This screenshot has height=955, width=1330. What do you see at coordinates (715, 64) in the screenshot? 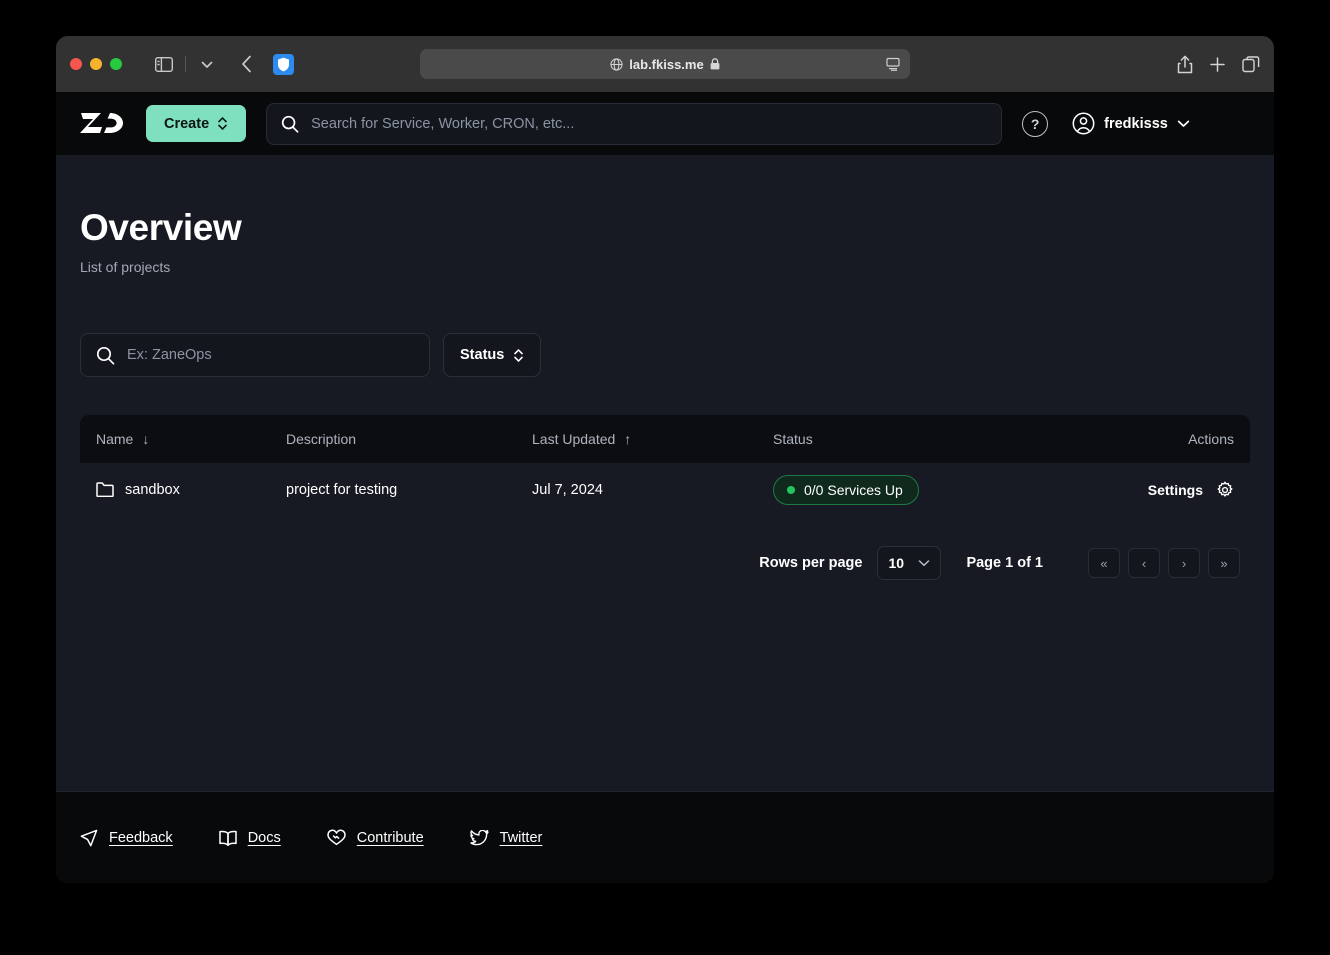
I see `lock-icon` at bounding box center [715, 64].